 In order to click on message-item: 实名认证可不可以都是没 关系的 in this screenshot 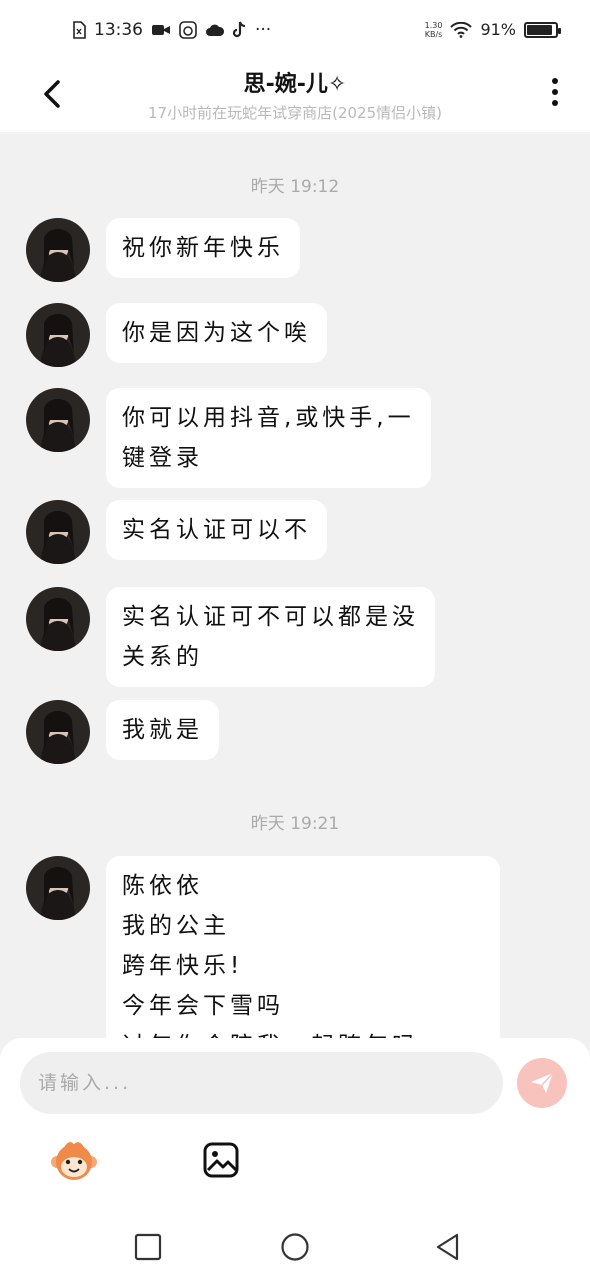, I will do `click(230, 637)`.